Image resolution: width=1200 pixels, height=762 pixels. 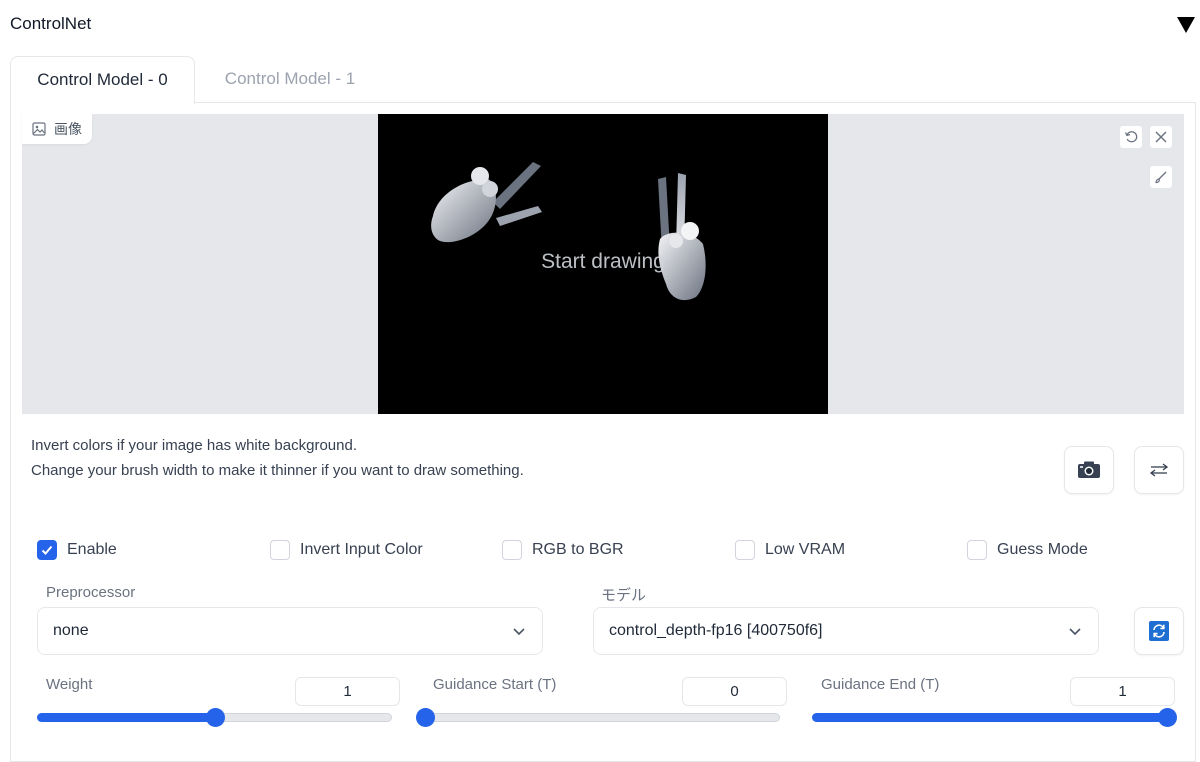 I want to click on brush-icon, so click(x=1161, y=177).